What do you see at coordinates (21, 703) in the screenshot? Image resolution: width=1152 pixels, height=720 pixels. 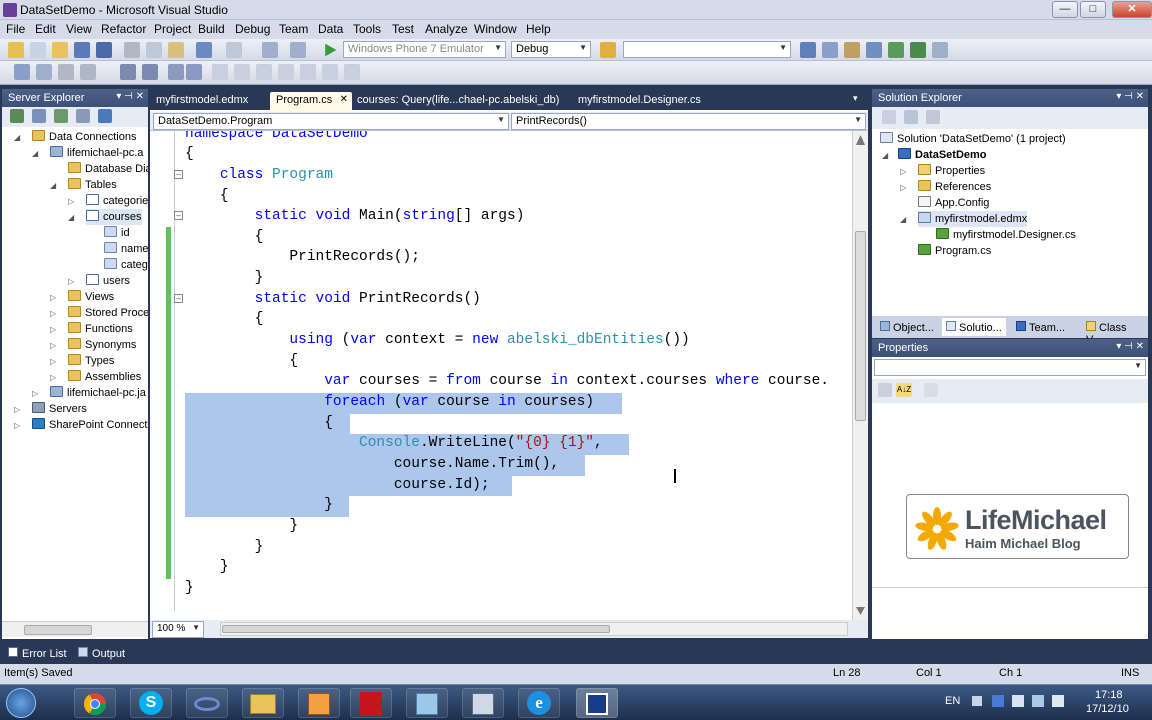 I see `start-button` at bounding box center [21, 703].